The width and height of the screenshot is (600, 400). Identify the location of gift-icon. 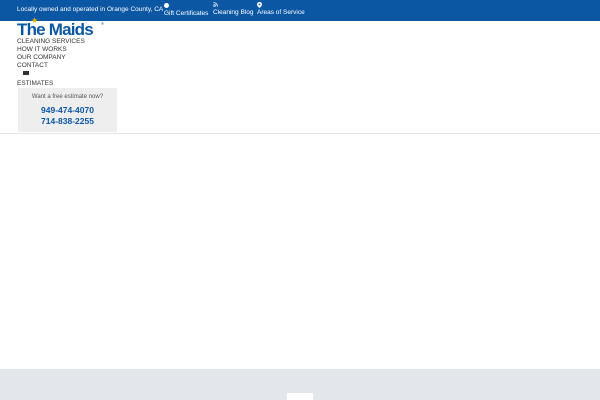
(168, 6).